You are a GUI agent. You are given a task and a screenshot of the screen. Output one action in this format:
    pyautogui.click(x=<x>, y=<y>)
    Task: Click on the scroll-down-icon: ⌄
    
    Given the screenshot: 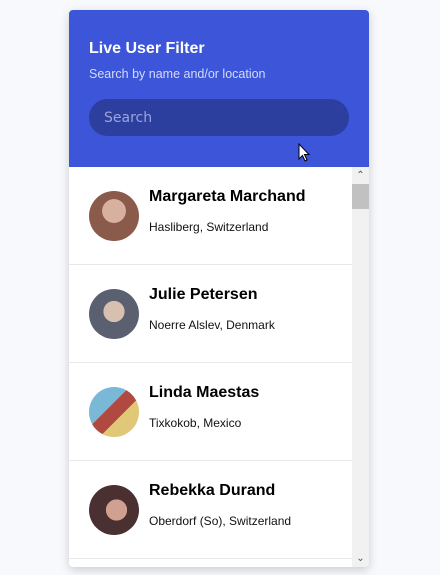 What is the action you would take?
    pyautogui.click(x=360, y=558)
    